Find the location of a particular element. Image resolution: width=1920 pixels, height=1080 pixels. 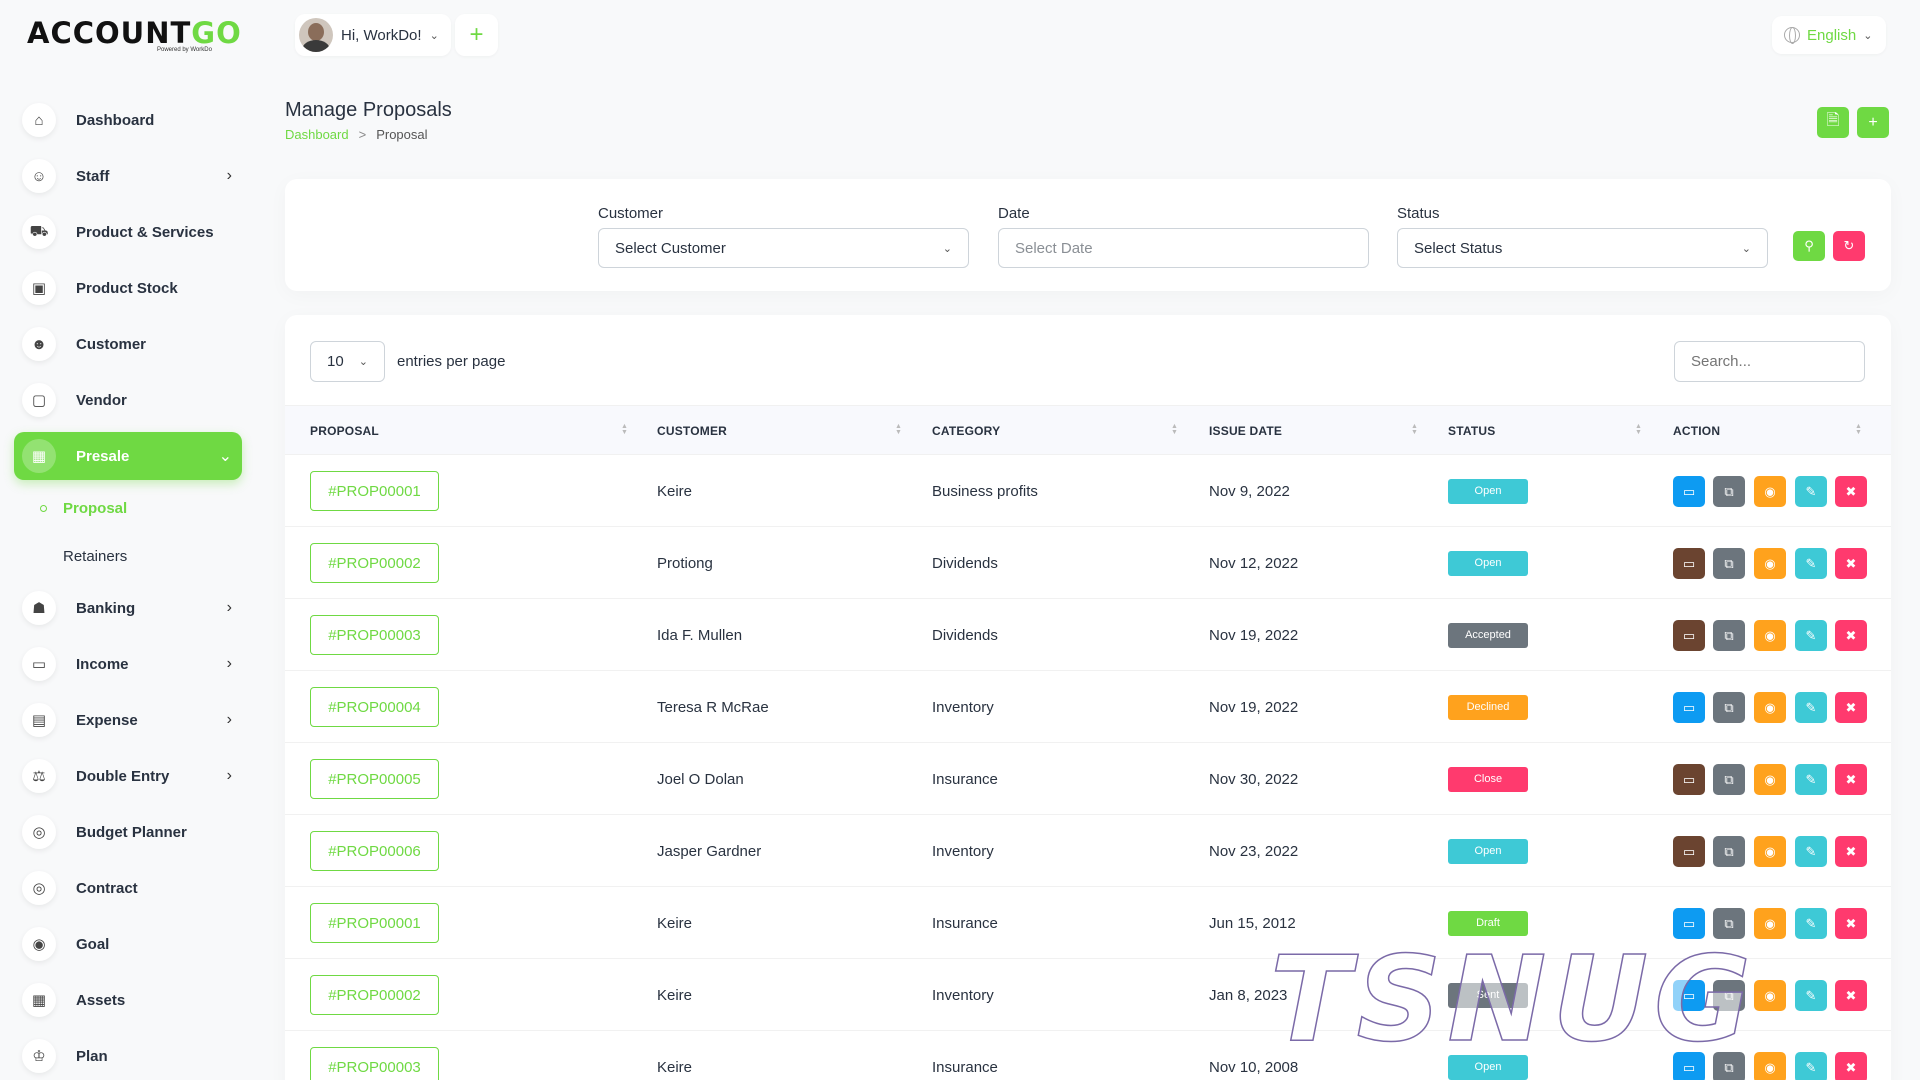

status-select: Select Status ⌄ is located at coordinates (1582, 248).